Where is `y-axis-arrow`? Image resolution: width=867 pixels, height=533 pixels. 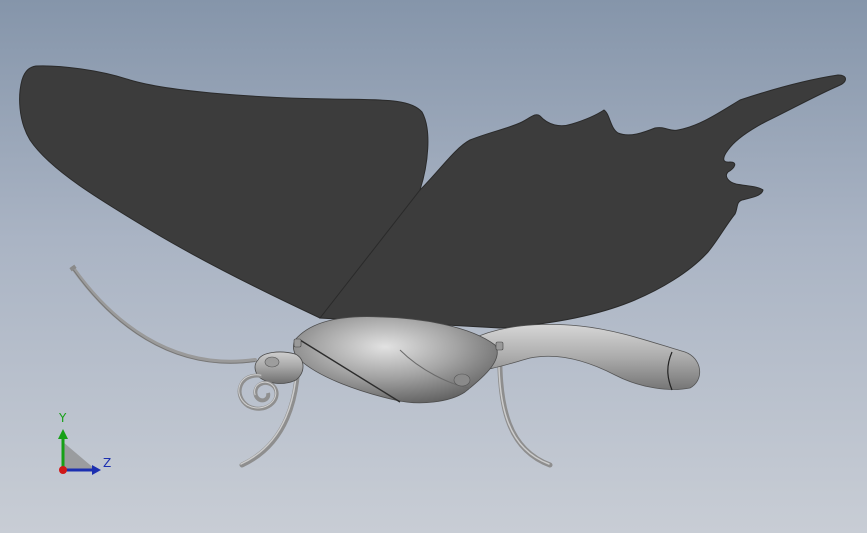
y-axis-arrow is located at coordinates (63, 434).